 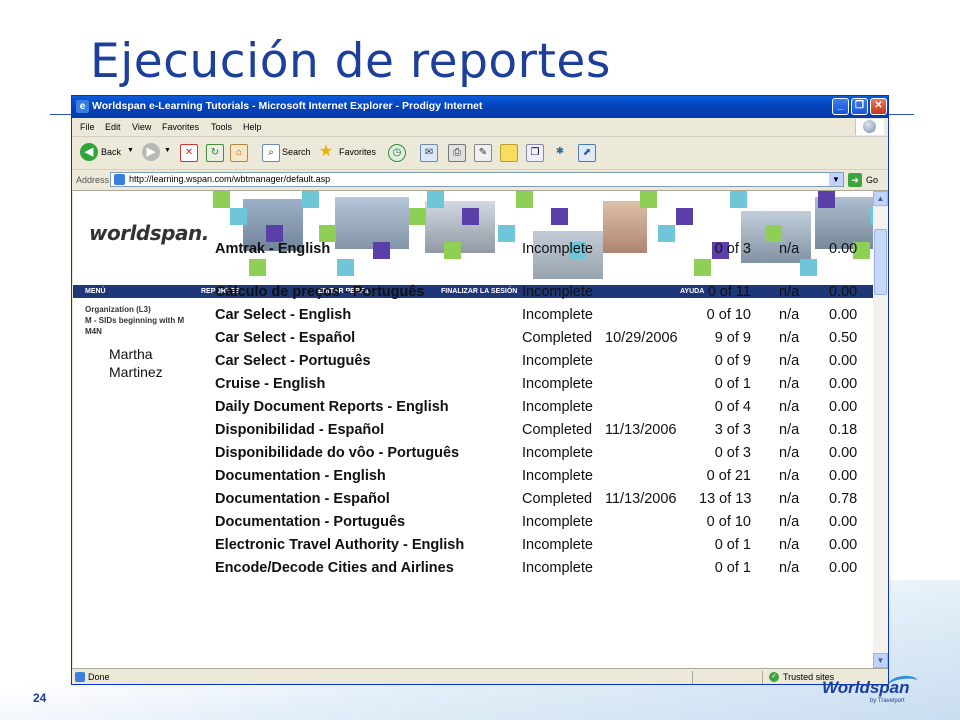 What do you see at coordinates (732, 453) in the screenshot?
I see `lesson-progress: 0 of 3` at bounding box center [732, 453].